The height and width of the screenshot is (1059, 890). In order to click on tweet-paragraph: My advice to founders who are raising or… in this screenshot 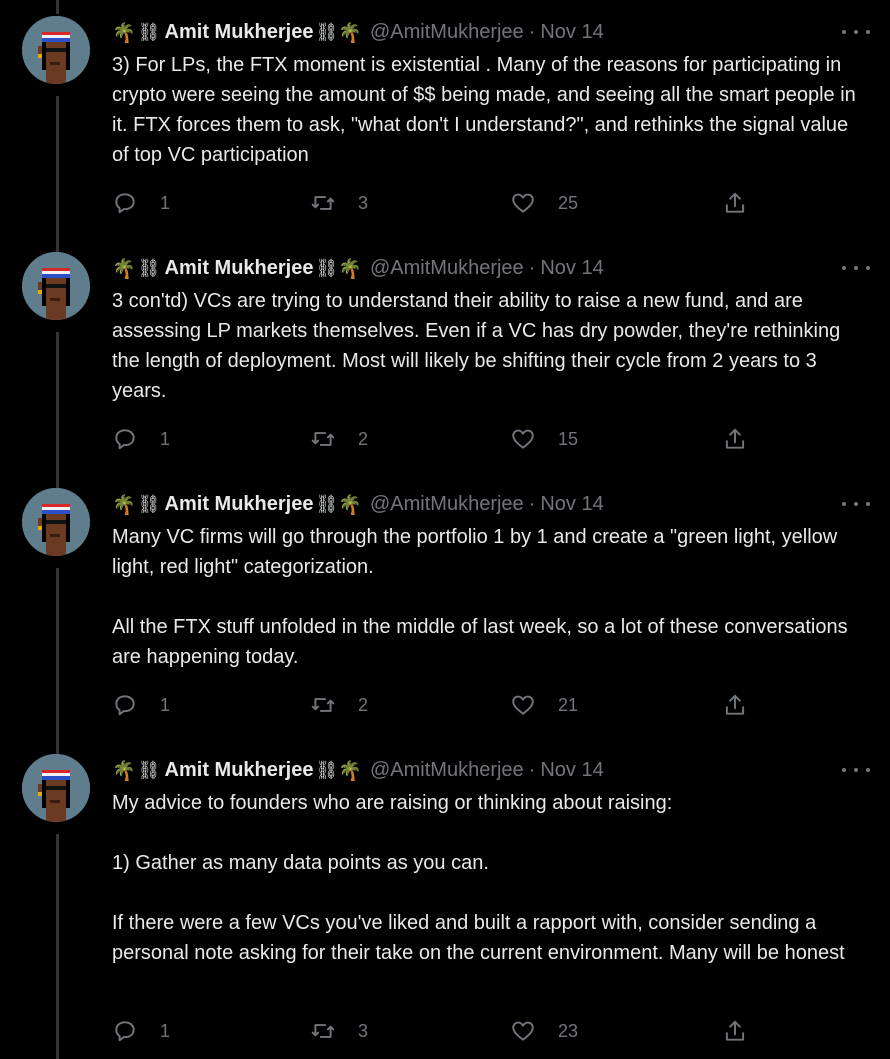, I will do `click(392, 803)`.